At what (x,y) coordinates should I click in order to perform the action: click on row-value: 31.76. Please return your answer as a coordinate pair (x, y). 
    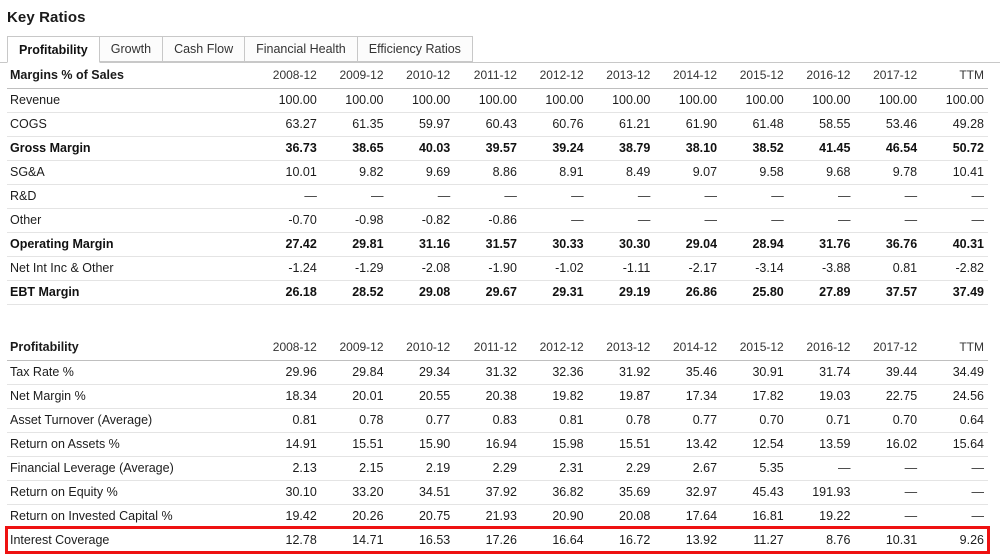
    Looking at the image, I should click on (821, 244).